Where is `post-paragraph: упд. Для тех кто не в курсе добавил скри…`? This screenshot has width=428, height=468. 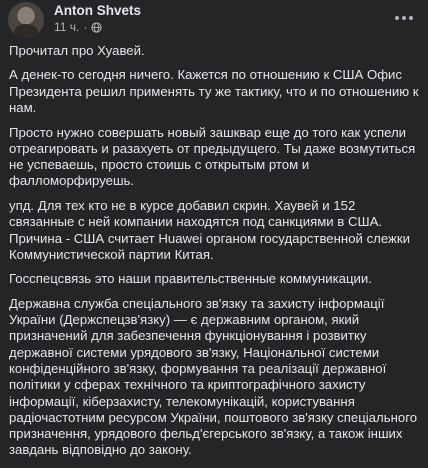 post-paragraph: упд. Для тех кто не в курсе добавил скри… is located at coordinates (209, 229).